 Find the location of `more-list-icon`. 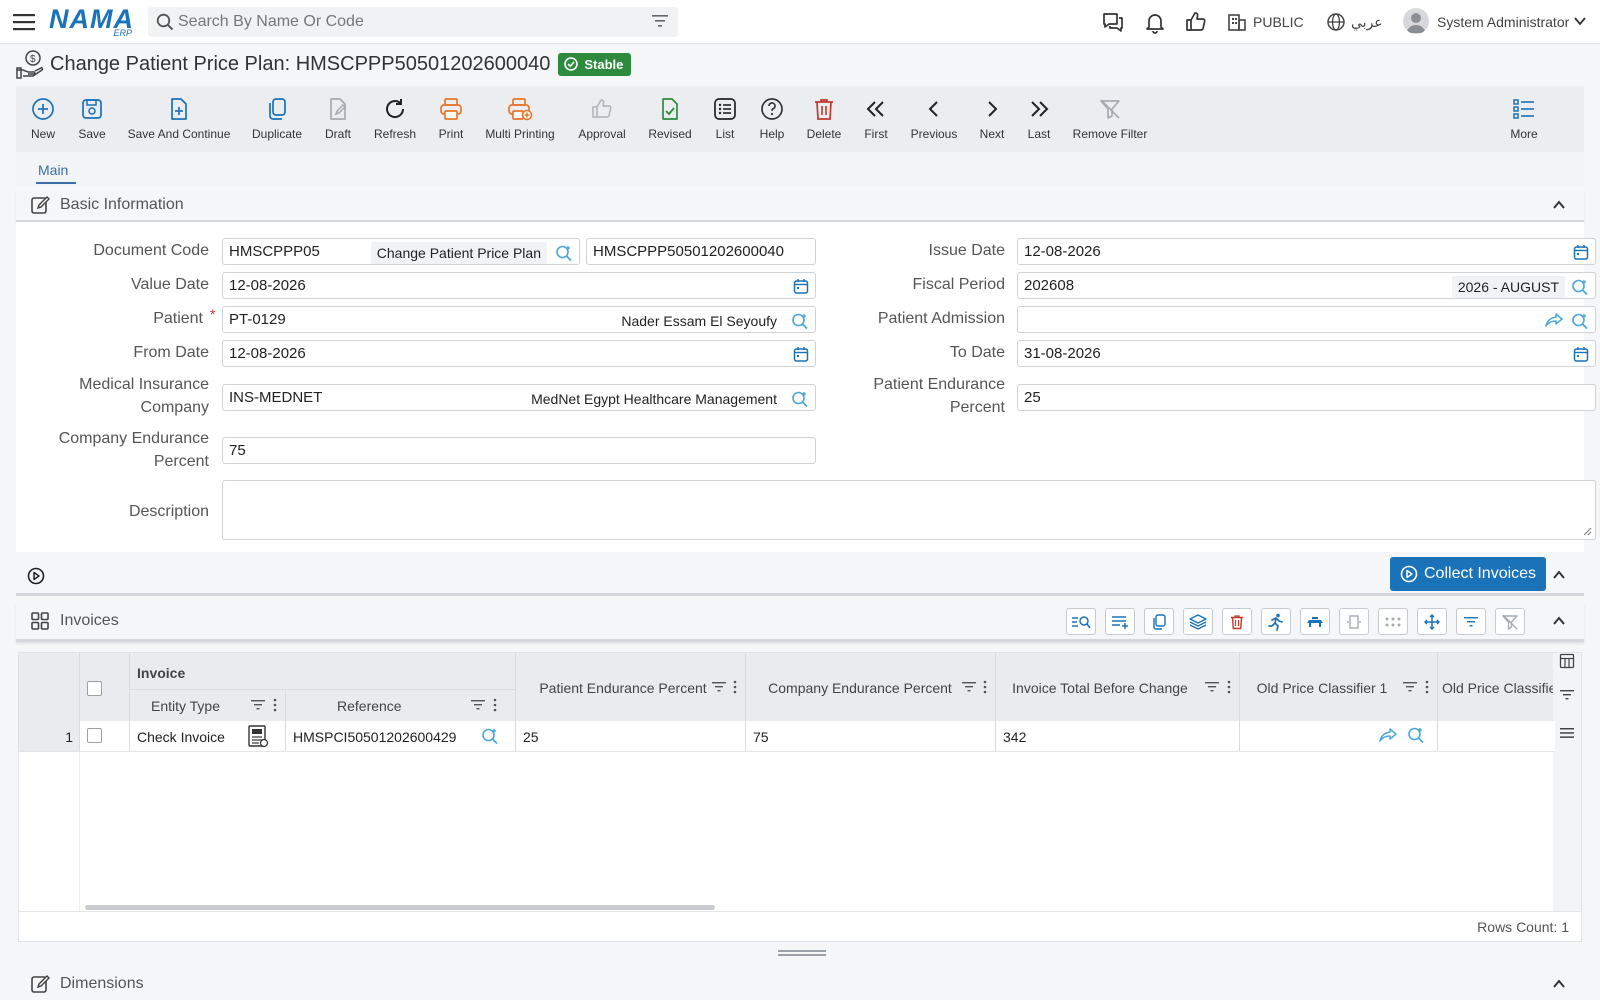

more-list-icon is located at coordinates (1524, 109).